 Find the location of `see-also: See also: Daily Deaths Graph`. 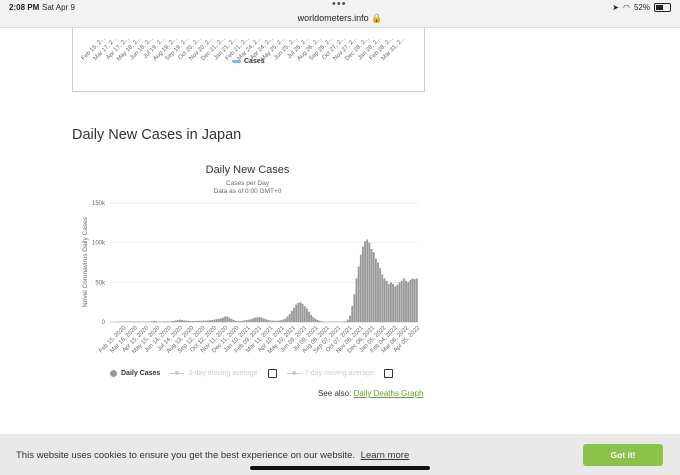

see-also: See also: Daily Deaths Graph is located at coordinates (370, 393).